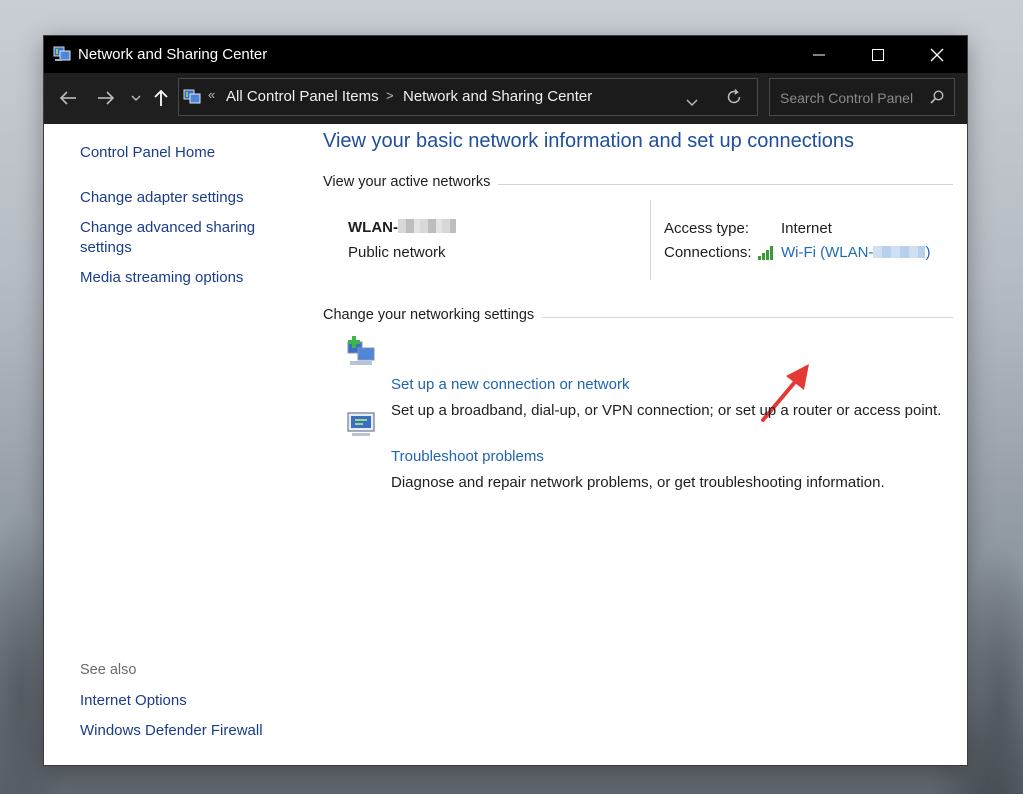 The width and height of the screenshot is (1023, 794). I want to click on sidebar-link-change-advanced-sharing-line1: Change advanced sharing, so click(167, 228).